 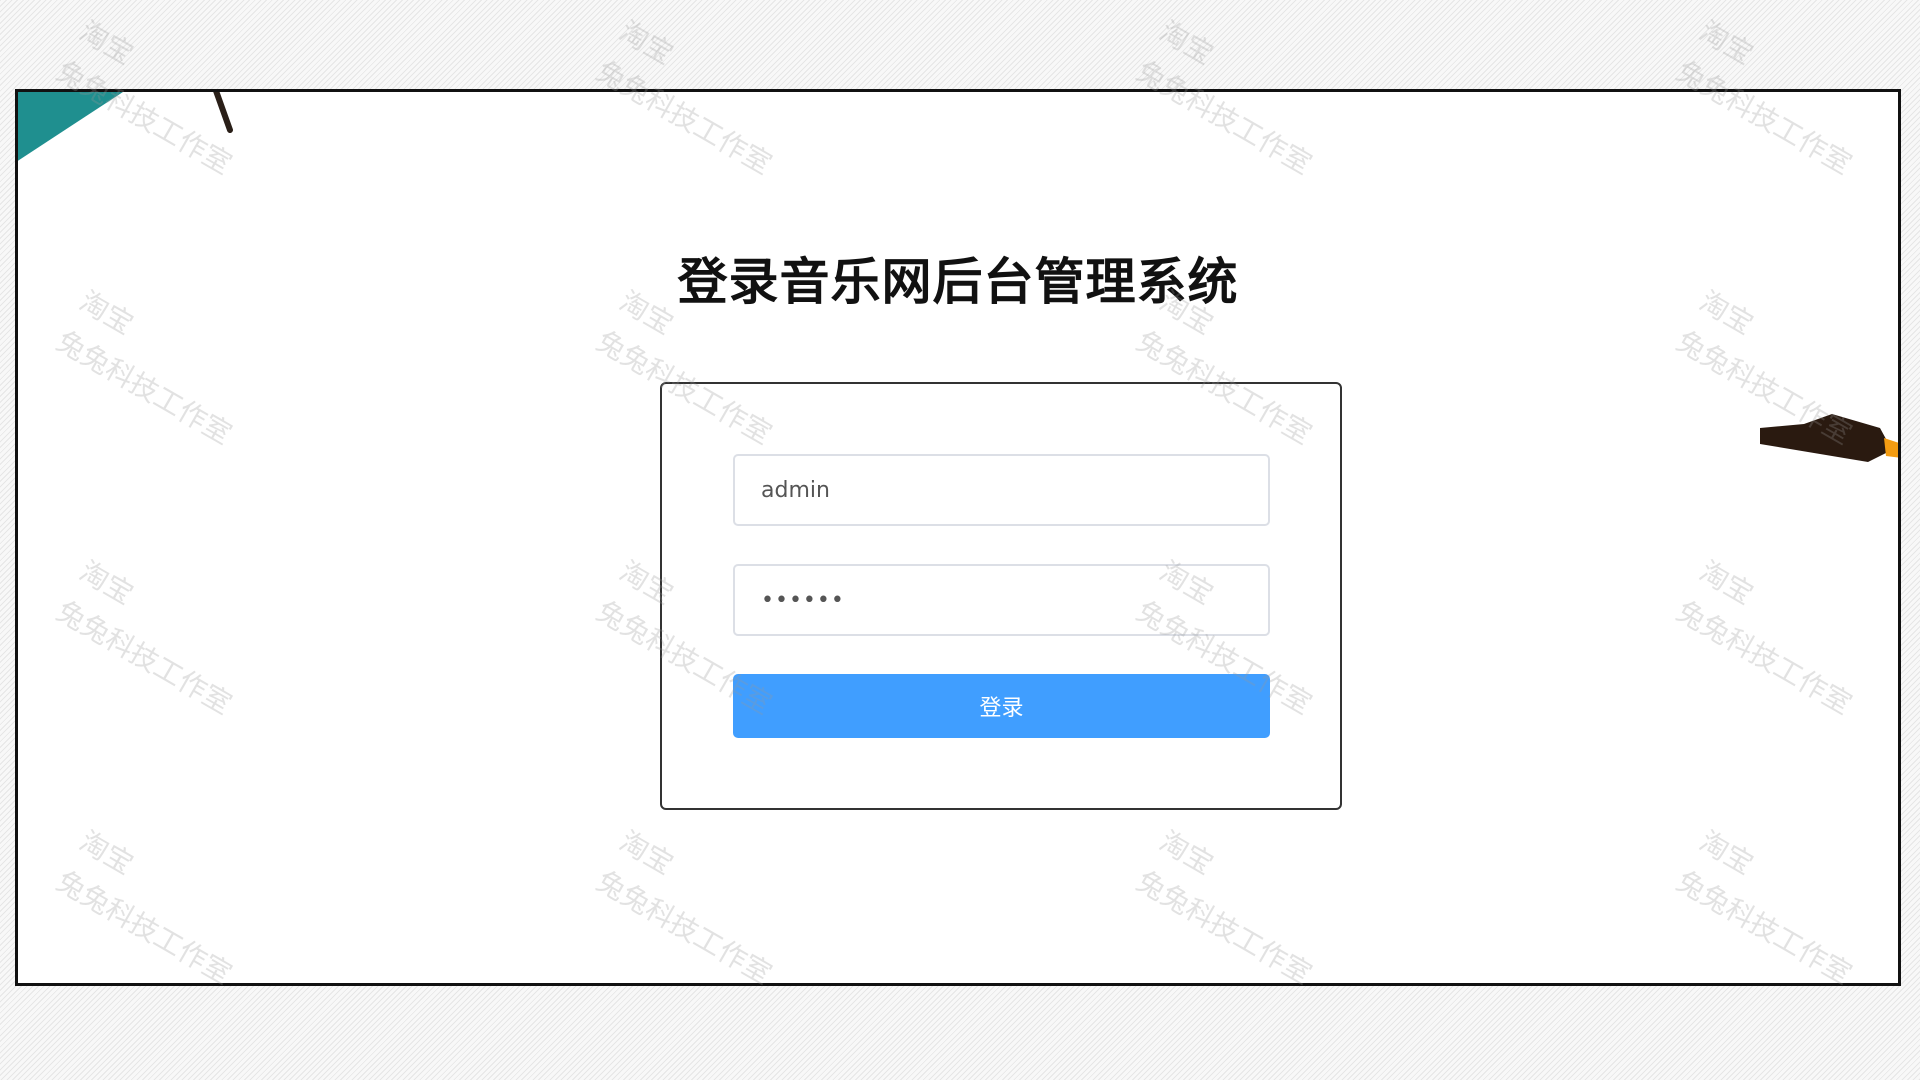 I want to click on stick-decoration, so click(x=223, y=112).